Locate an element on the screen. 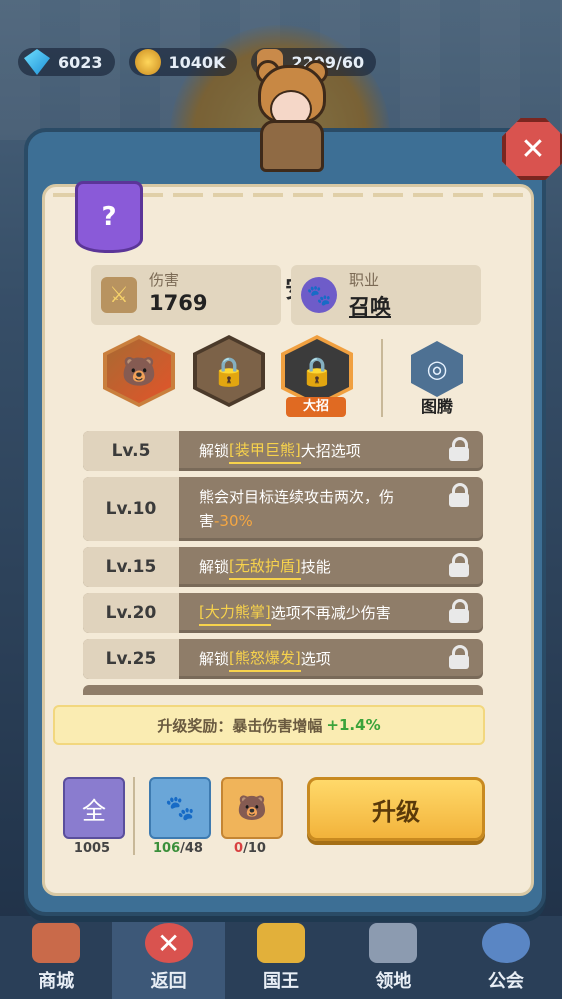 This screenshot has width=562, height=999. desc-highlight: [大力熊掌] is located at coordinates (235, 613).